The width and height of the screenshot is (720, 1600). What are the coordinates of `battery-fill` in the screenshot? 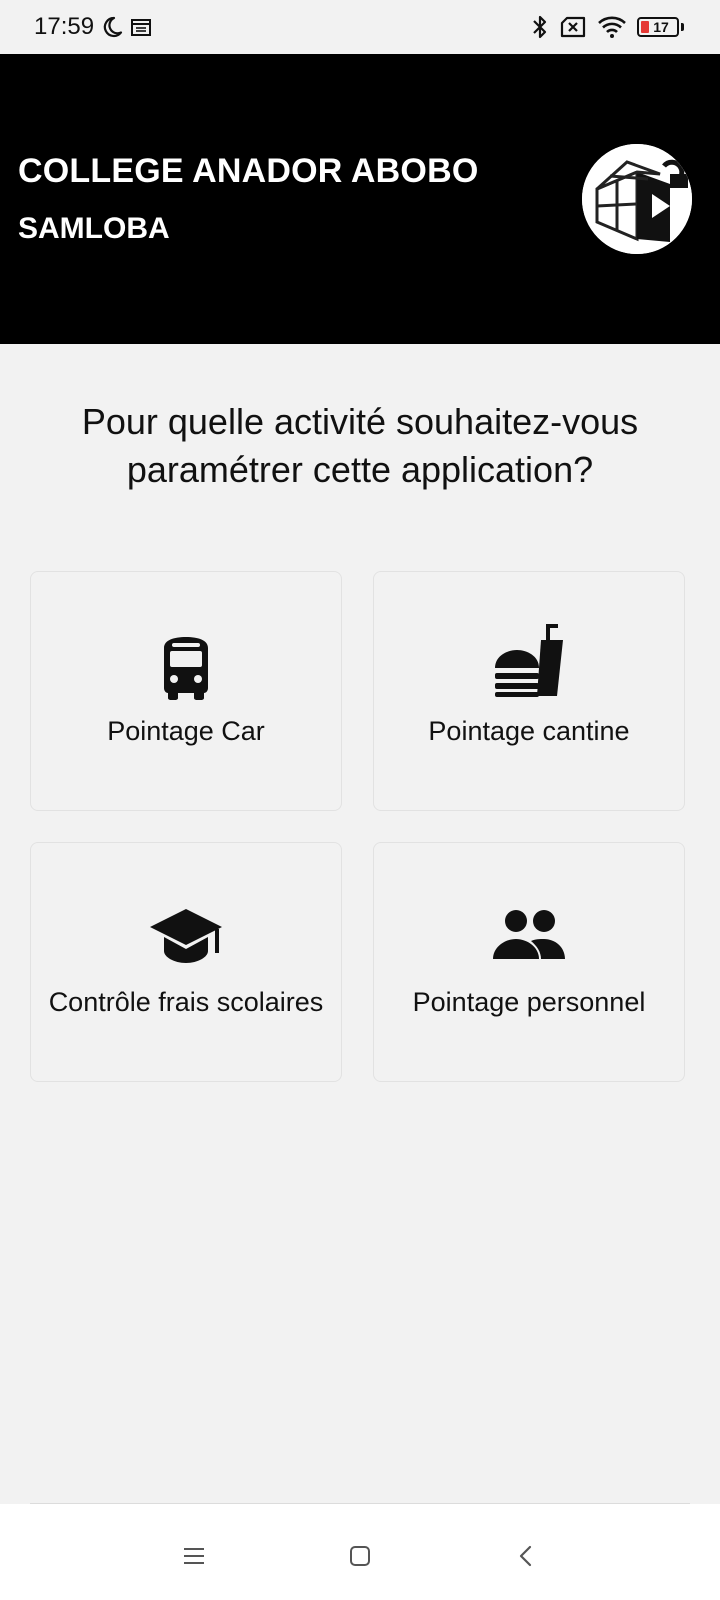 It's located at (645, 27).